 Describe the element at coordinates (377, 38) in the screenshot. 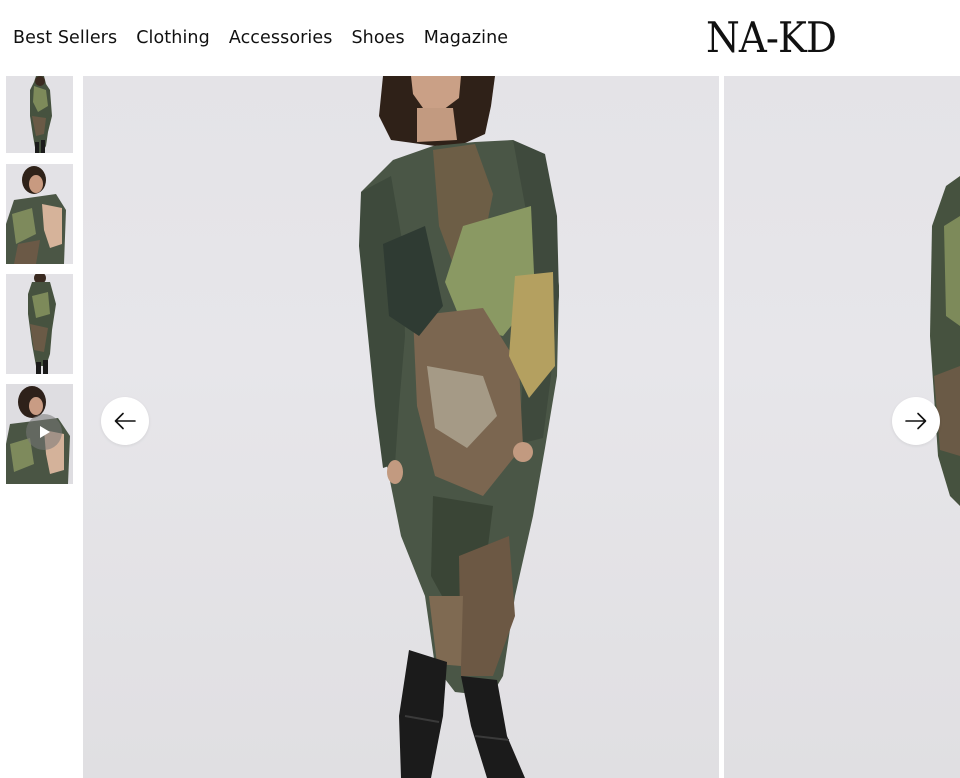

I see `nav-shoes: Shoes` at that location.